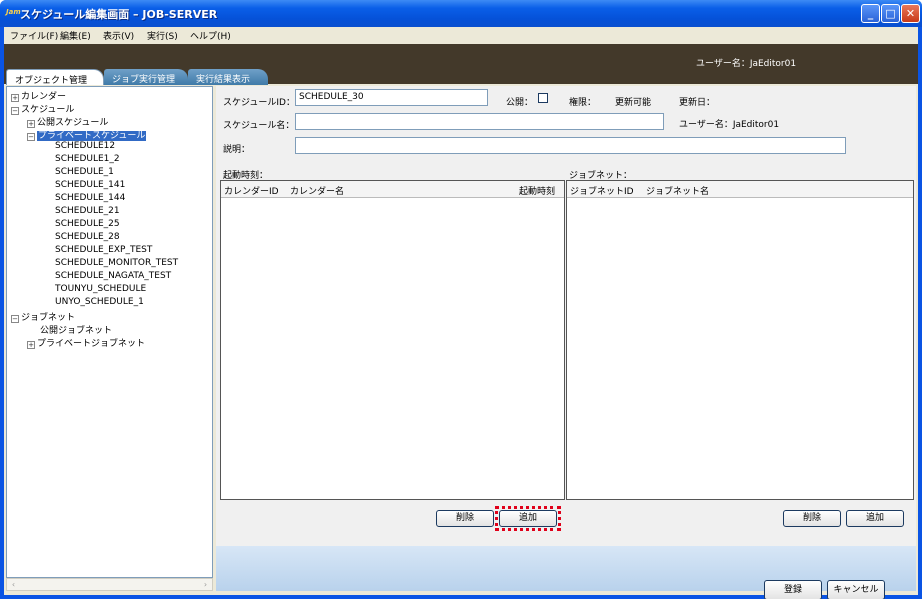  Describe the element at coordinates (92, 136) in the screenshot. I see `tree-label-selected: プライベートスケジュール` at that location.